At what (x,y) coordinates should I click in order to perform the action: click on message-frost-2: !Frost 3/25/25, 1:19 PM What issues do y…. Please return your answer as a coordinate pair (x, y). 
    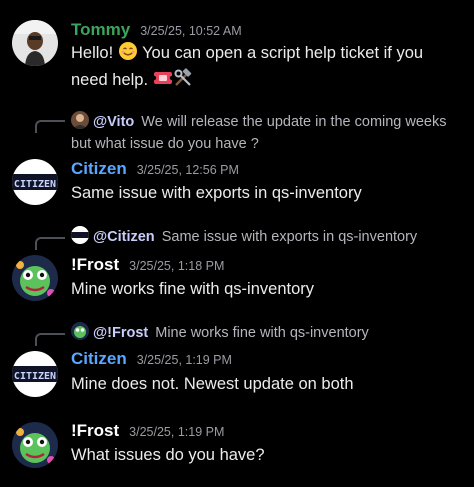
    Looking at the image, I should click on (237, 451).